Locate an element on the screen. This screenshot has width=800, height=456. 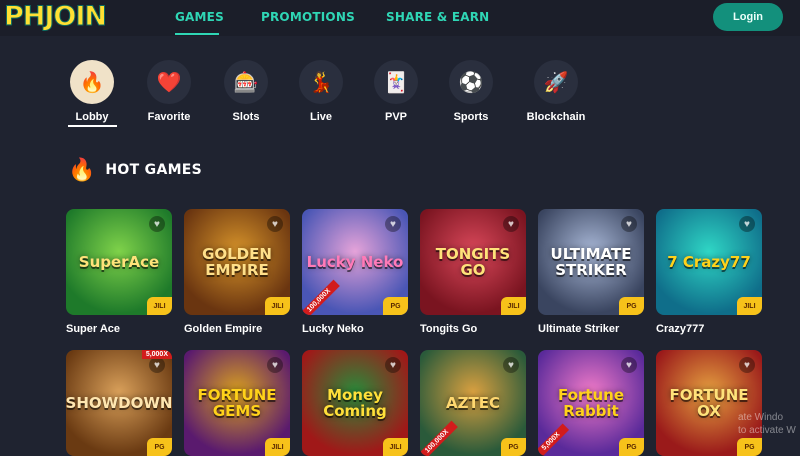
watermark-line: ate Windo is located at coordinates (761, 417).